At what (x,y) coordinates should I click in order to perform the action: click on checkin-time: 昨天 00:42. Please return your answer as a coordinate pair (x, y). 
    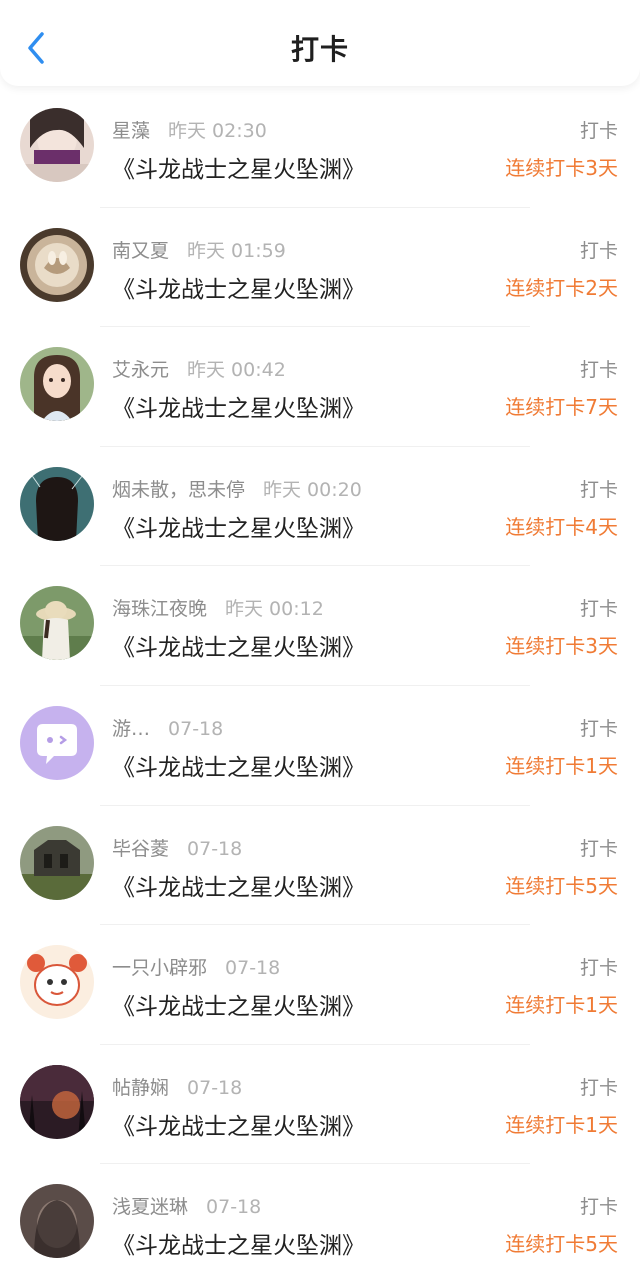
    Looking at the image, I should click on (236, 370).